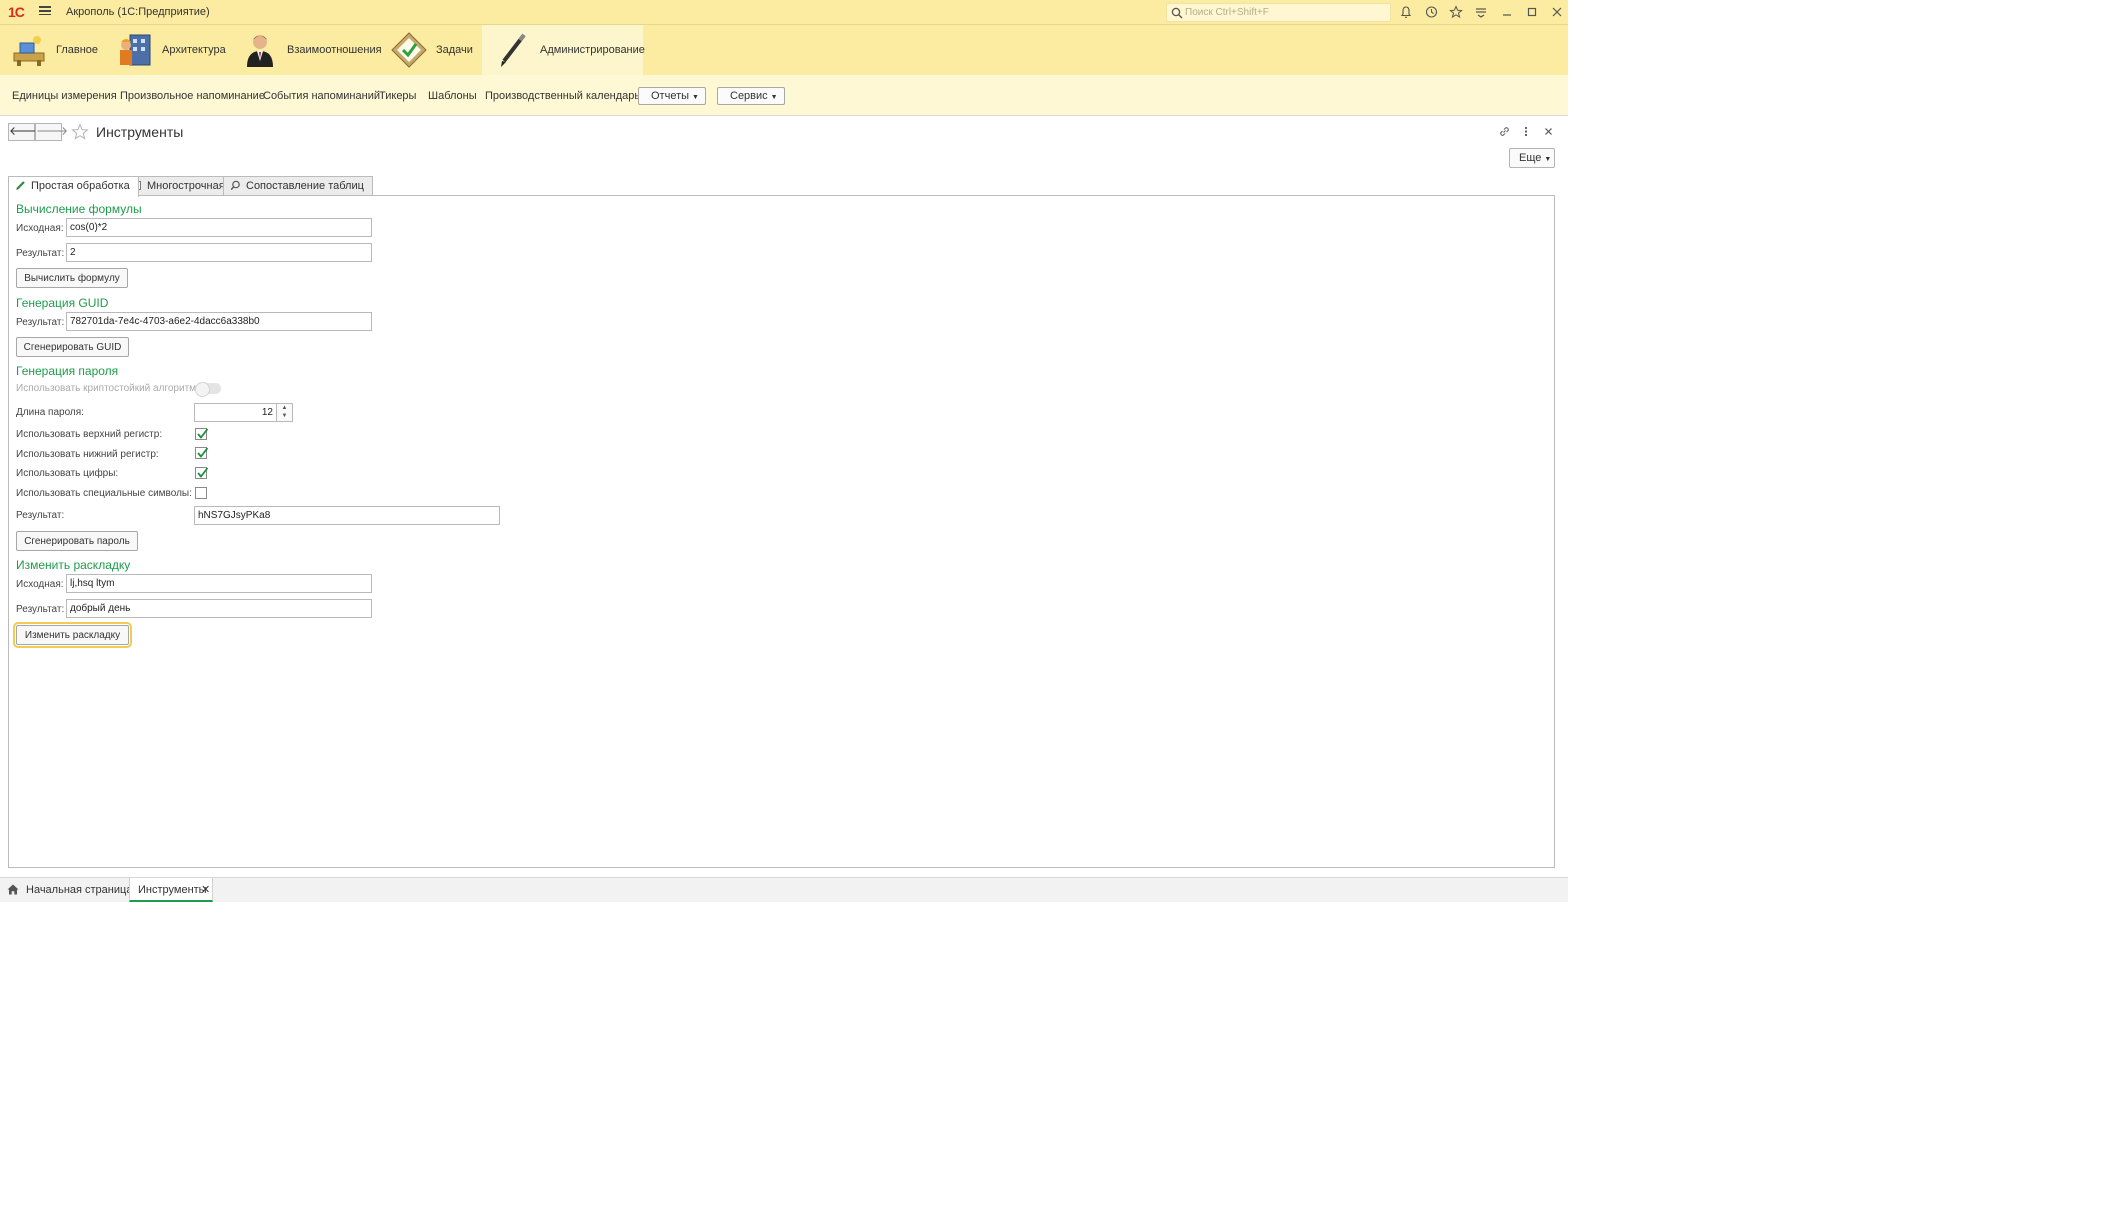 Image resolution: width=2105 pixels, height=1211 pixels. I want to click on formula-source-label: Исходная:, so click(40, 228).